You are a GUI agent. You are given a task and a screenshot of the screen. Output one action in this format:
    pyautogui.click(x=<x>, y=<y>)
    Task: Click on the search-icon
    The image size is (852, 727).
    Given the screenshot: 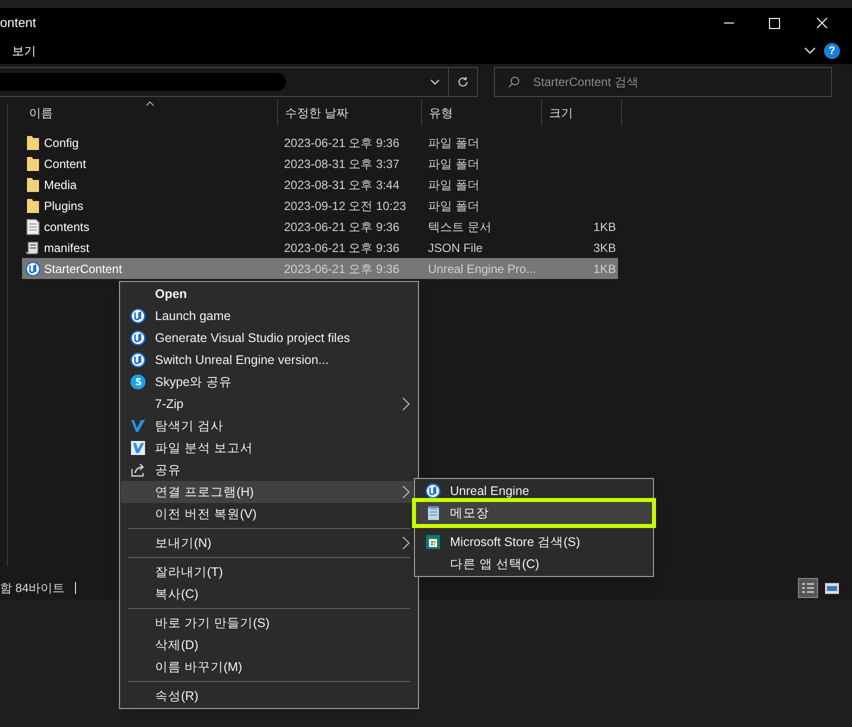 What is the action you would take?
    pyautogui.click(x=514, y=82)
    